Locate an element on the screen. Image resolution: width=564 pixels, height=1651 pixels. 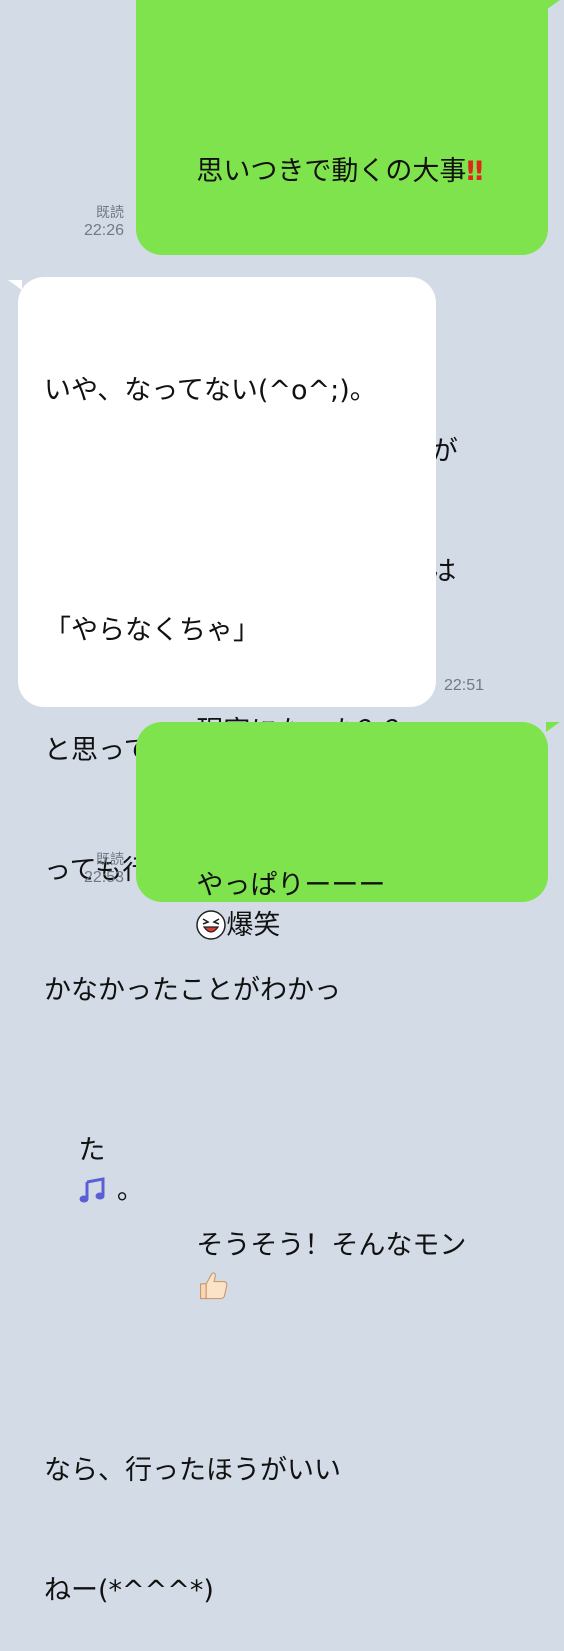
message-timestamp: 22:53 is located at coordinates (103, 877).